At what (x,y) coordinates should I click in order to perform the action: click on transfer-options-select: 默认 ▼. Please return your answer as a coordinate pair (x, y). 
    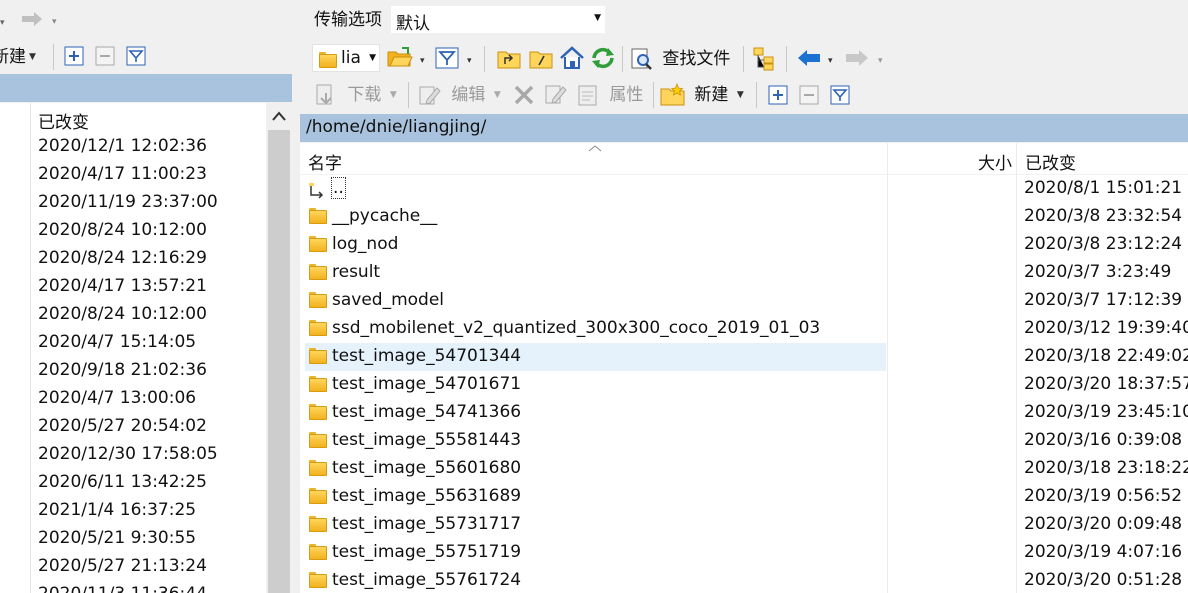
    Looking at the image, I should click on (498, 19).